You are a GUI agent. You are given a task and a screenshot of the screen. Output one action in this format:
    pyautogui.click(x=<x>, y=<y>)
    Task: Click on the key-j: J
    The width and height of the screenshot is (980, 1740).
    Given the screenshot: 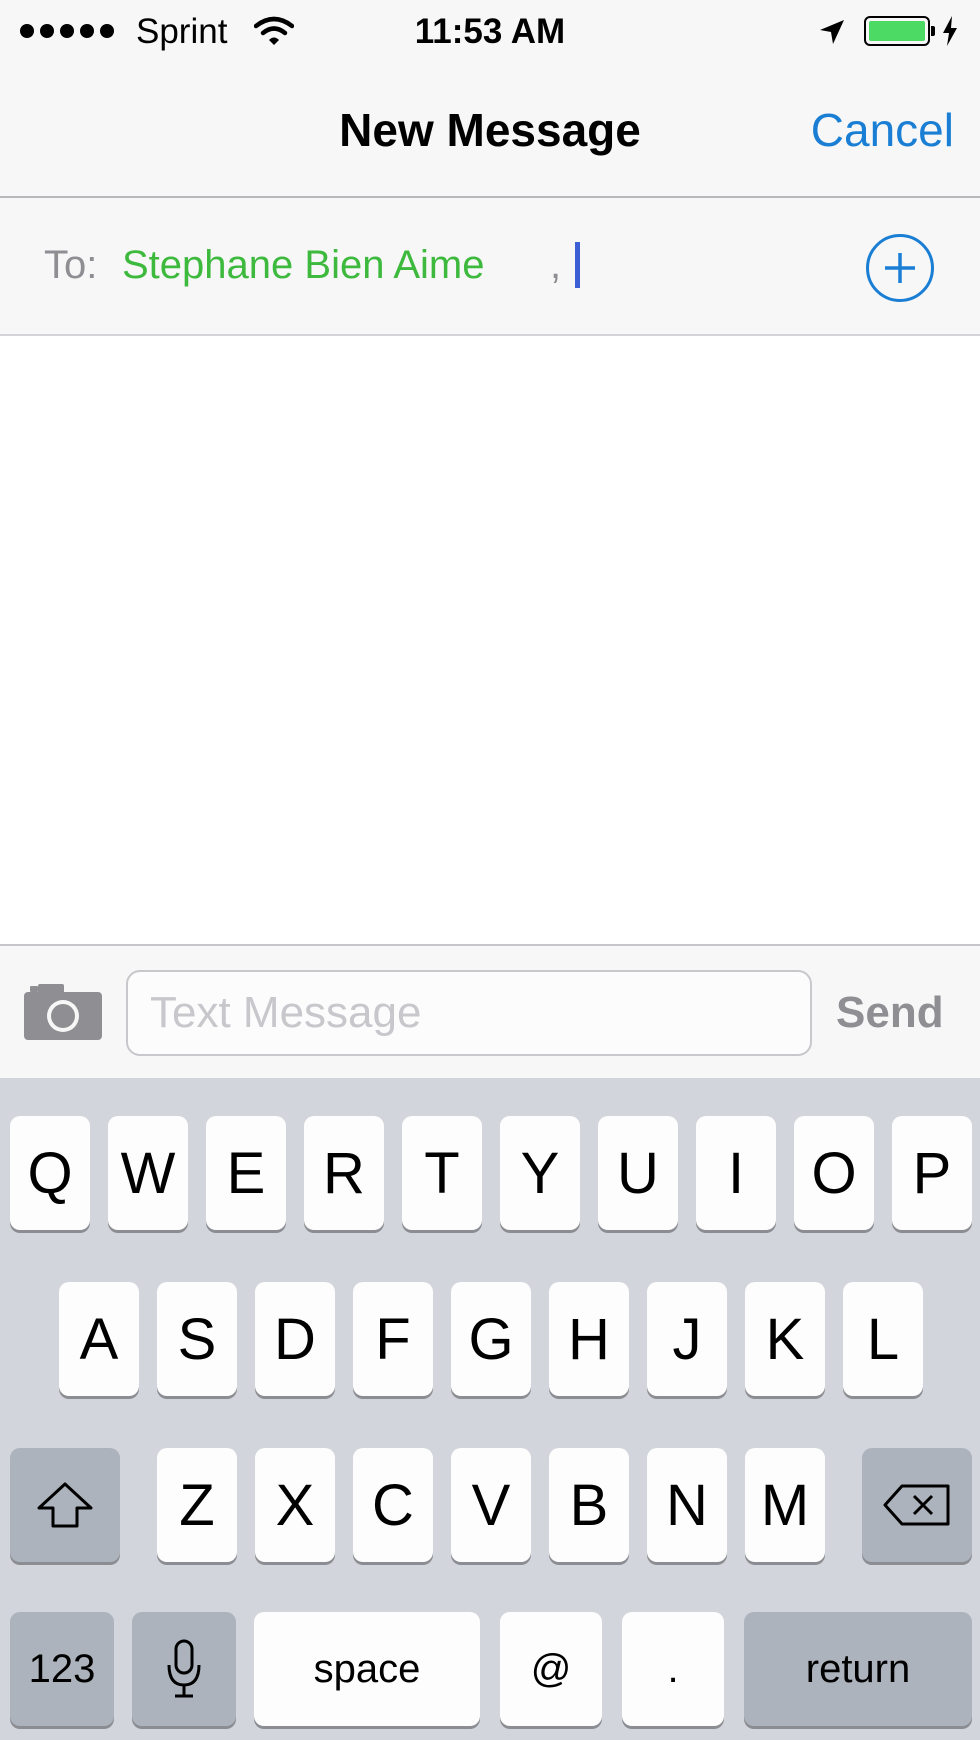 What is the action you would take?
    pyautogui.click(x=687, y=1339)
    